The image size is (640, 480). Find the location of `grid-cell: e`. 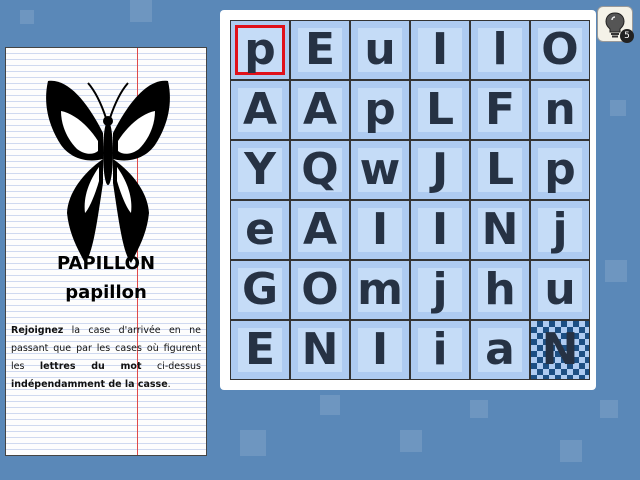

grid-cell: e is located at coordinates (260, 230).